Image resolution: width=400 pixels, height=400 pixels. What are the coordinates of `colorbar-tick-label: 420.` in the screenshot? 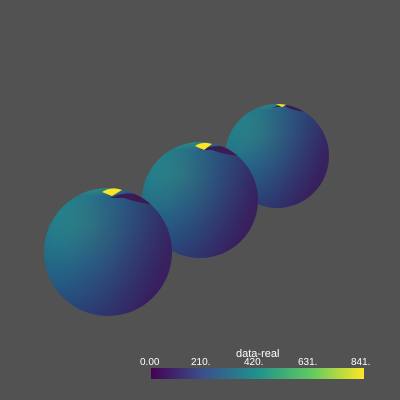 It's located at (254, 362).